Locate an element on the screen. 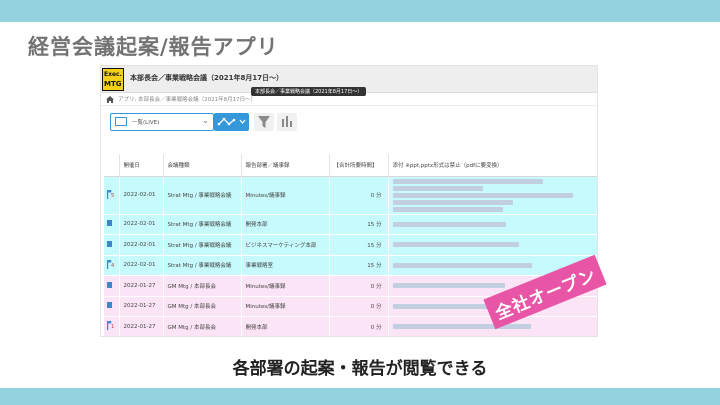 This screenshot has height=405, width=720. header-attachment: 添付 ※ppt,pptx形式は禁止（pdfに要変換） is located at coordinates (492, 165).